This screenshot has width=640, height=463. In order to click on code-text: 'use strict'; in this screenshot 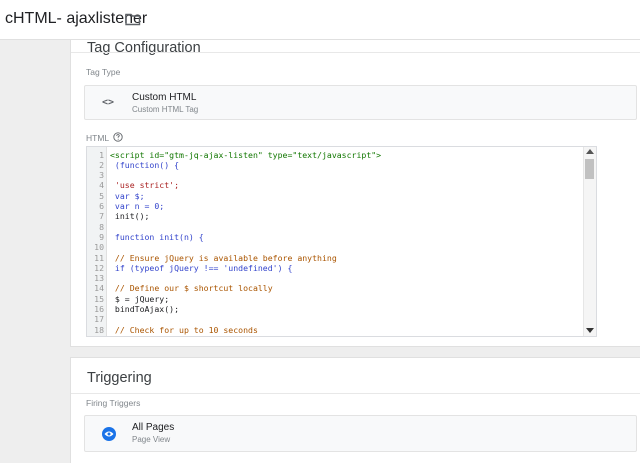, I will do `click(145, 185)`.